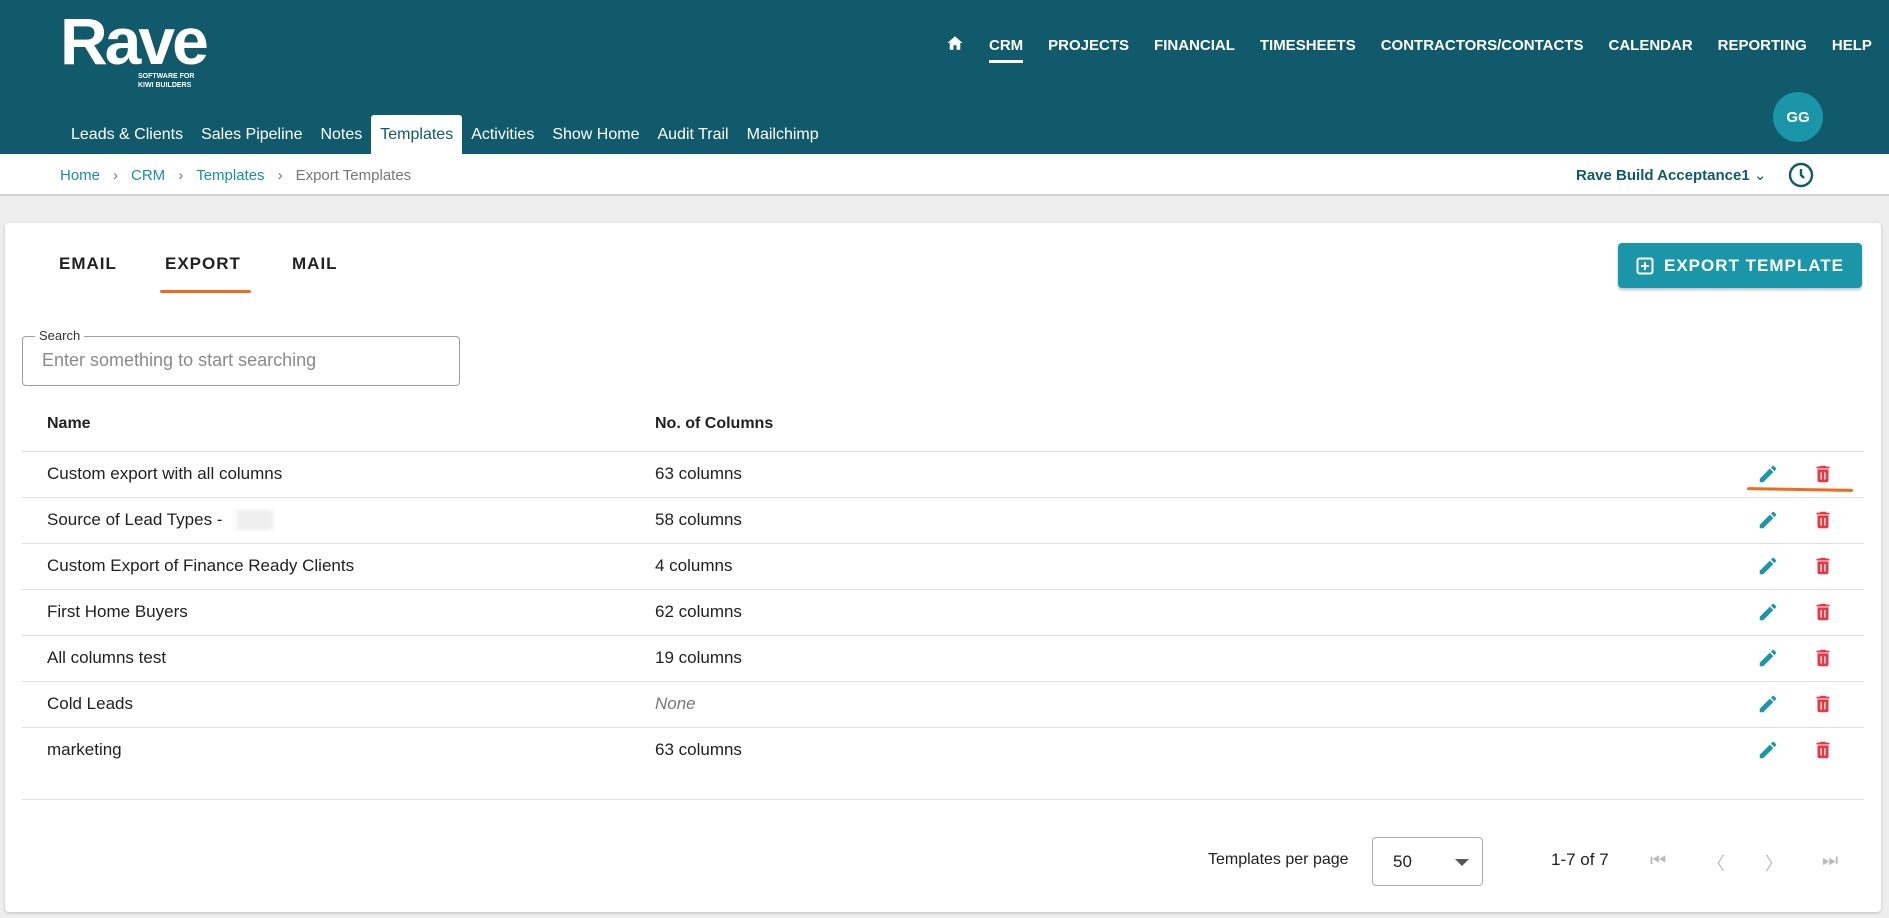 This screenshot has height=918, width=1889. Describe the element at coordinates (698, 611) in the screenshot. I see `column-count: 62 columns` at that location.